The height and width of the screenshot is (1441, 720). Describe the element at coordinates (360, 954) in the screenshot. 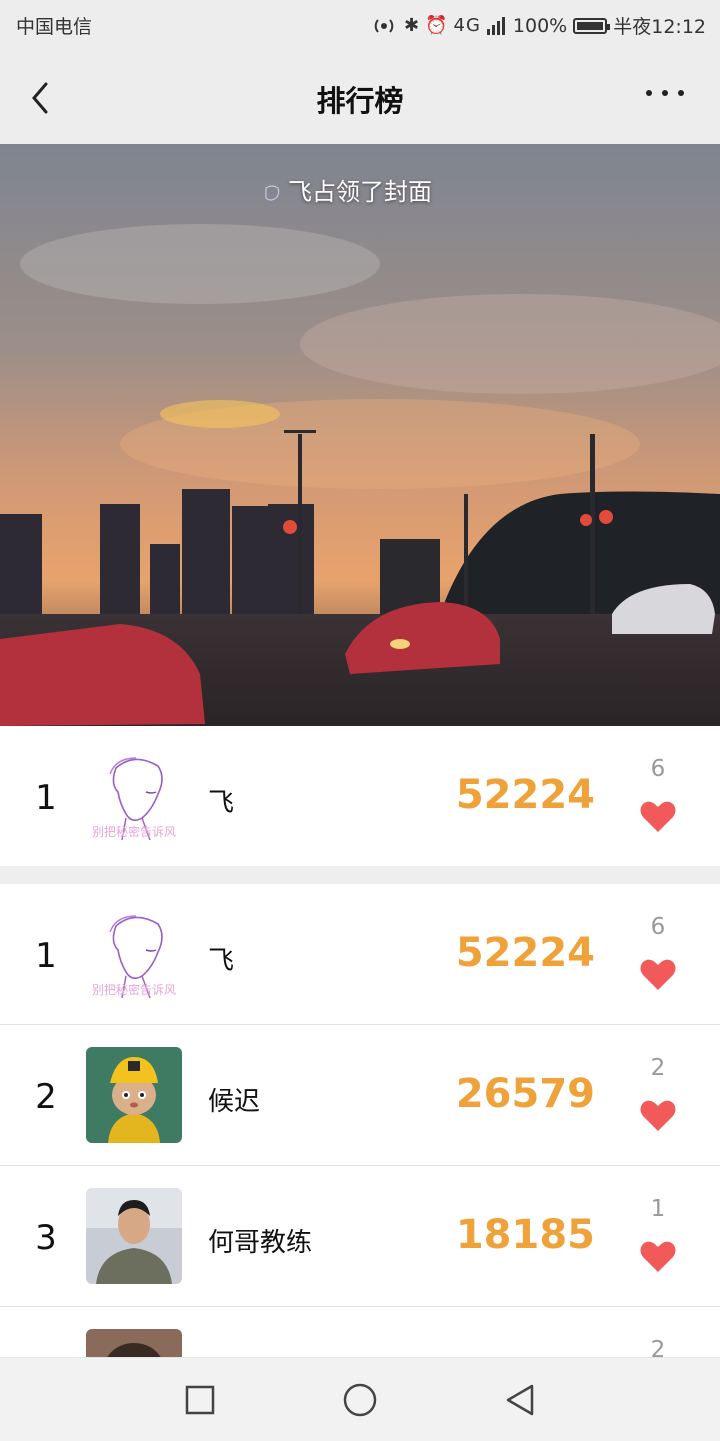

I see `ranking-row-1: 1 别把秘密告诉风 飞 52224 6` at that location.